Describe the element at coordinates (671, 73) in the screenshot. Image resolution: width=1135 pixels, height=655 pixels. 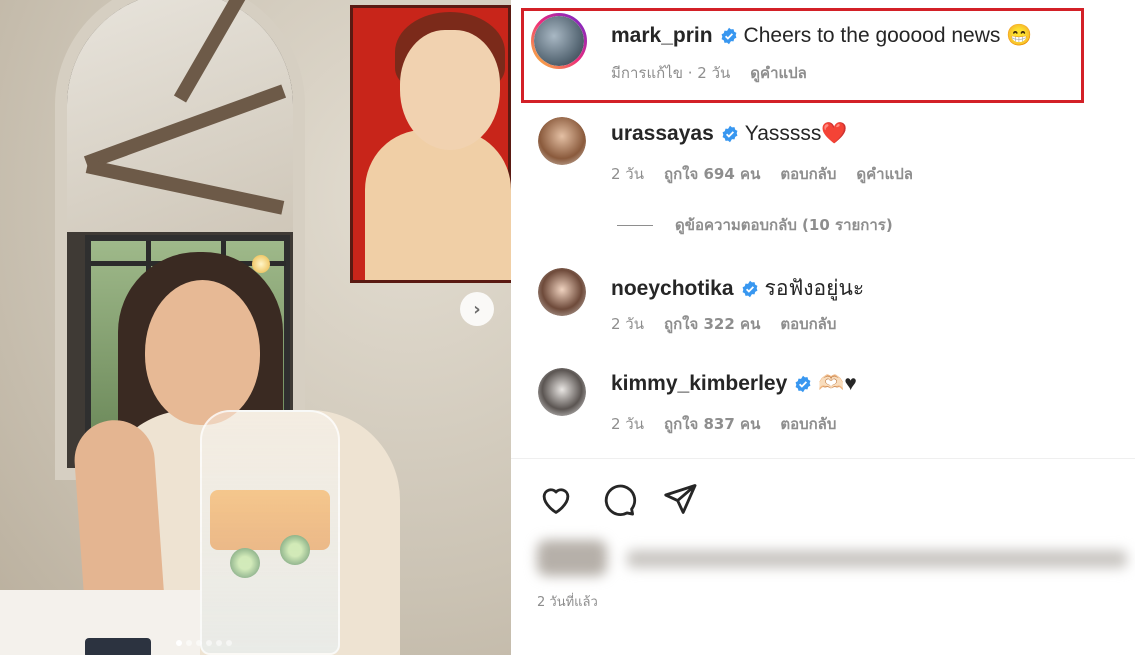
I see `comment-edited-time: มีการแก้ไข · 2 วัน` at that location.